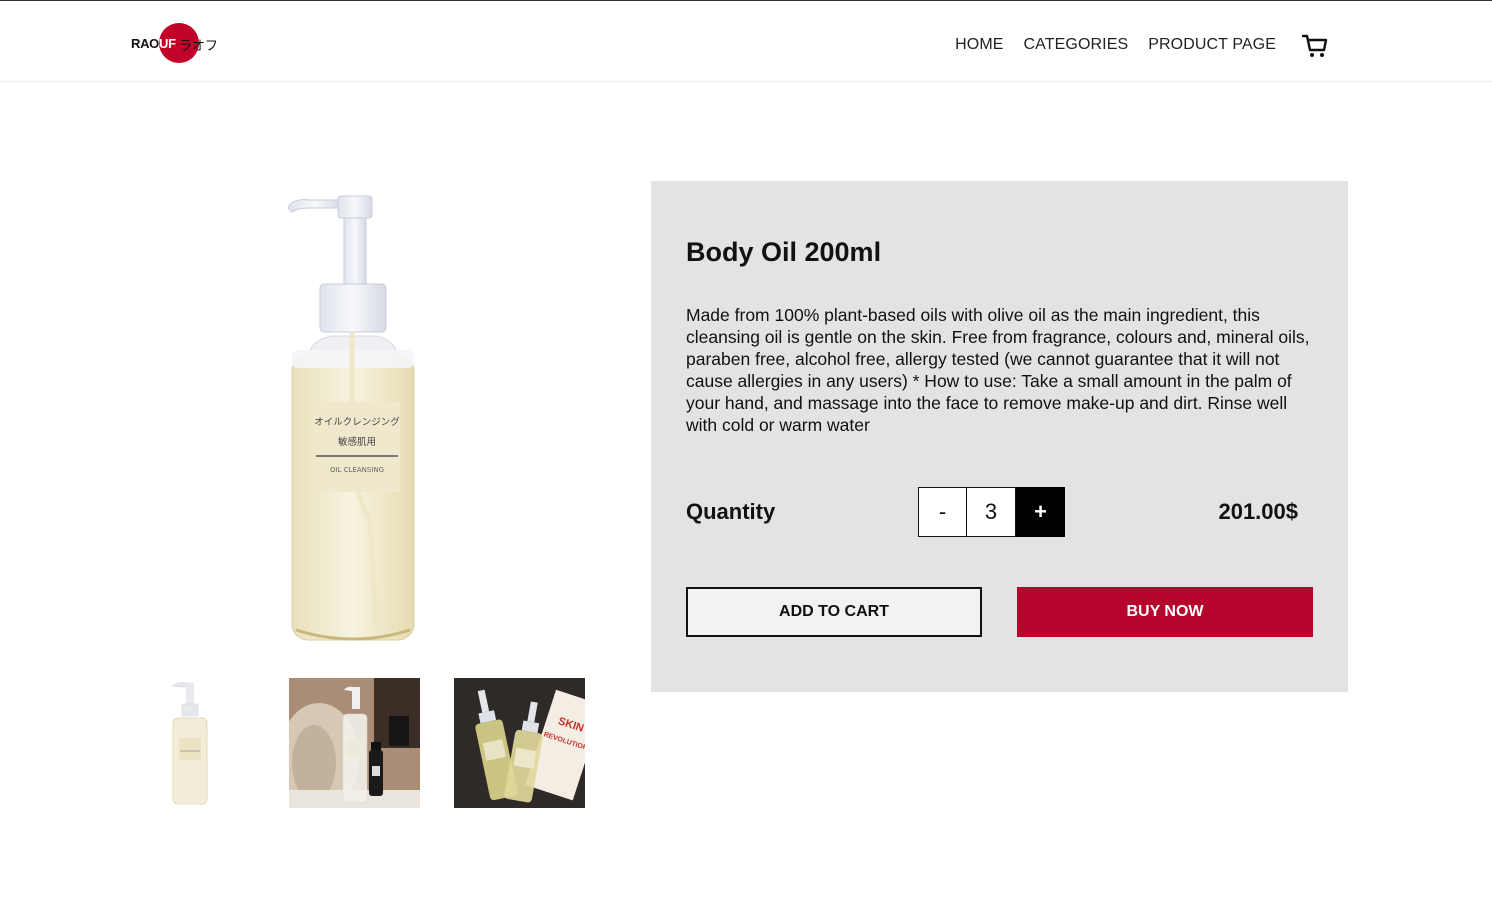  I want to click on product-title: Body Oil 200ml, so click(784, 252).